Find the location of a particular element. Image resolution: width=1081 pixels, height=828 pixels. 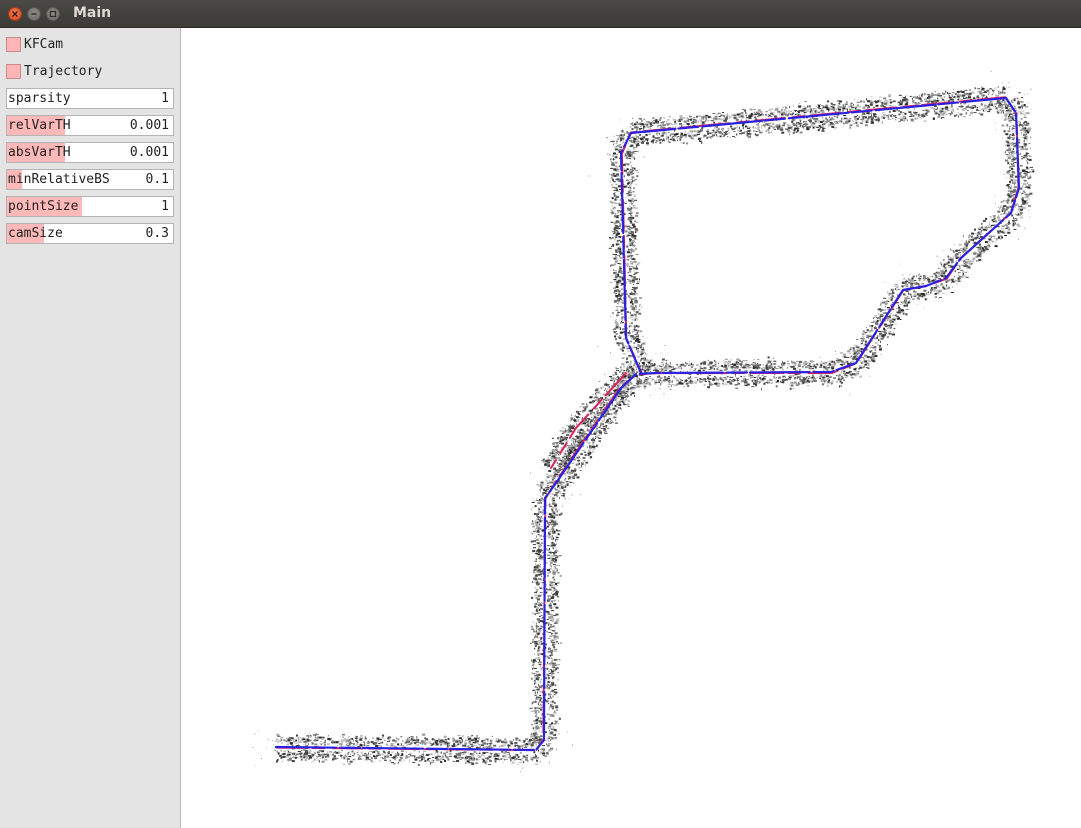

kfcam-label: KFCam is located at coordinates (44, 44).